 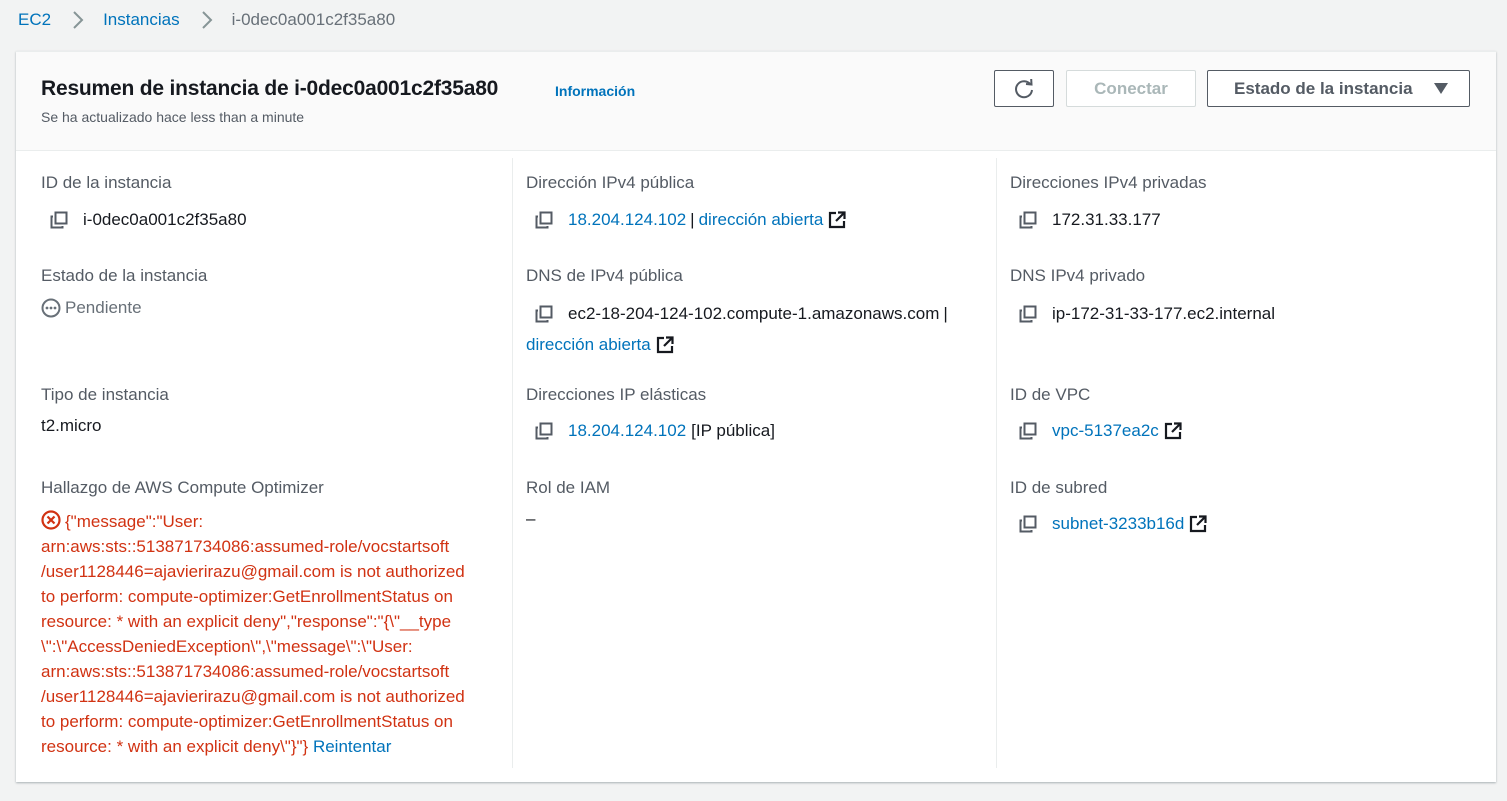 What do you see at coordinates (568, 504) in the screenshot?
I see `field-iam-role: Rol de IAM –` at bounding box center [568, 504].